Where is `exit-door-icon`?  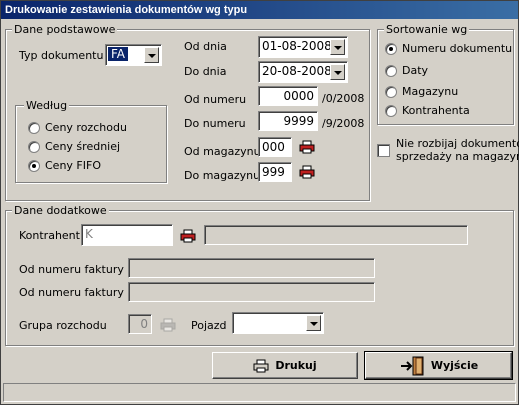
exit-door-icon is located at coordinates (412, 365).